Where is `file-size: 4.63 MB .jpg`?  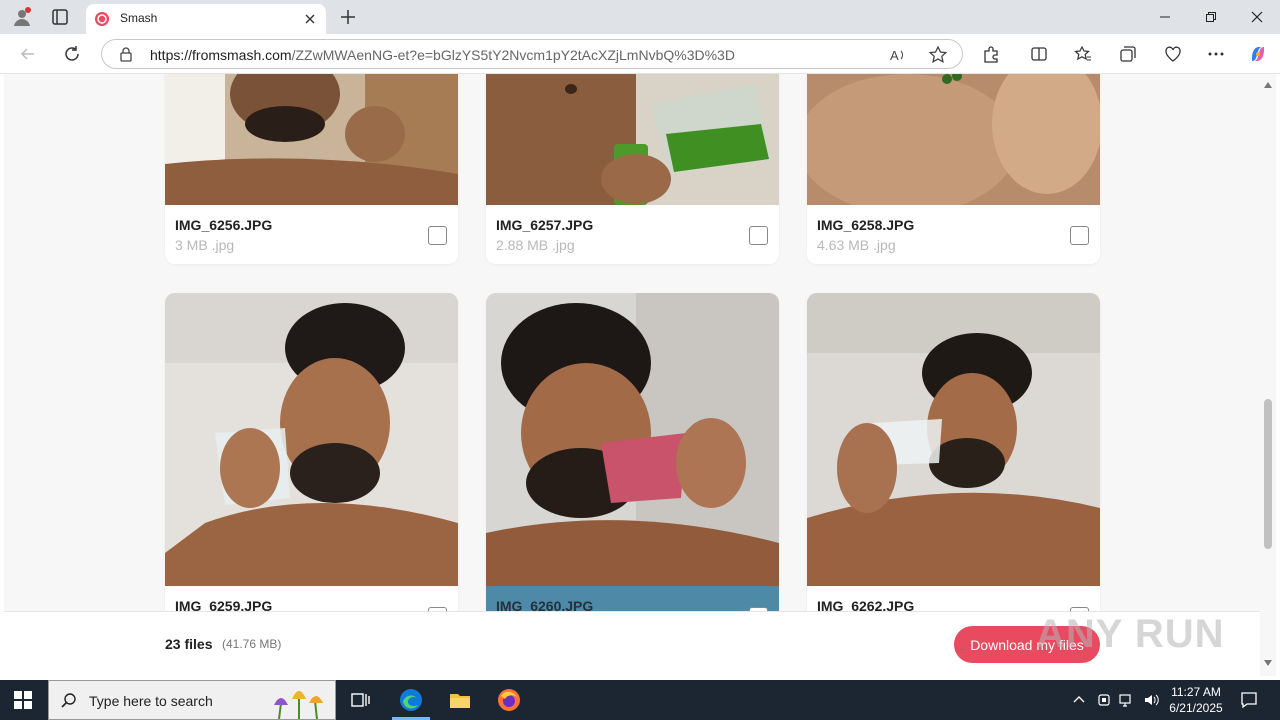
file-size: 4.63 MB .jpg is located at coordinates (856, 245).